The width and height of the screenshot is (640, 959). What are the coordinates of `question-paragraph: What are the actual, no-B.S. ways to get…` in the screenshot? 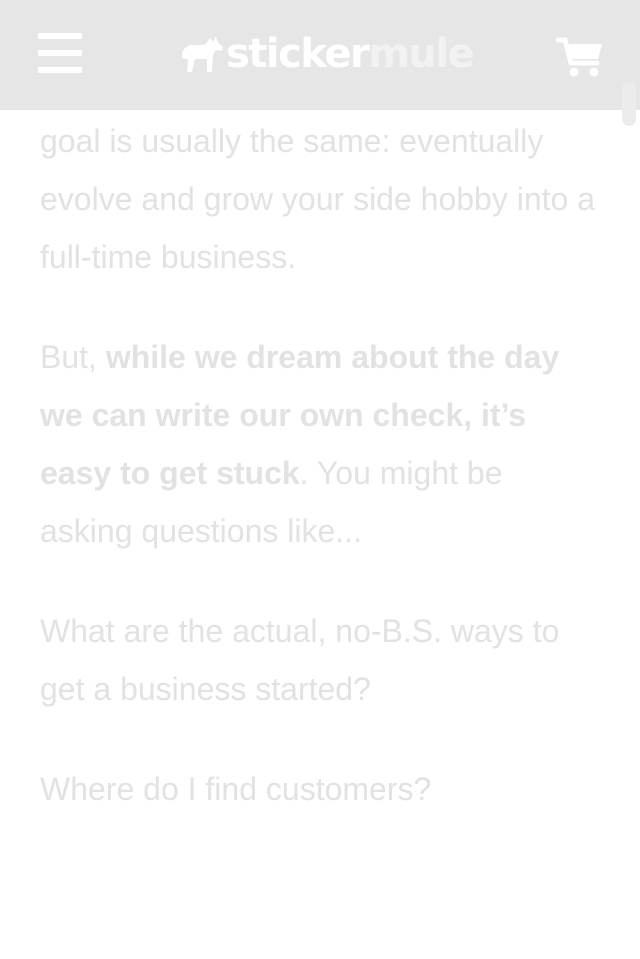 It's located at (300, 660).